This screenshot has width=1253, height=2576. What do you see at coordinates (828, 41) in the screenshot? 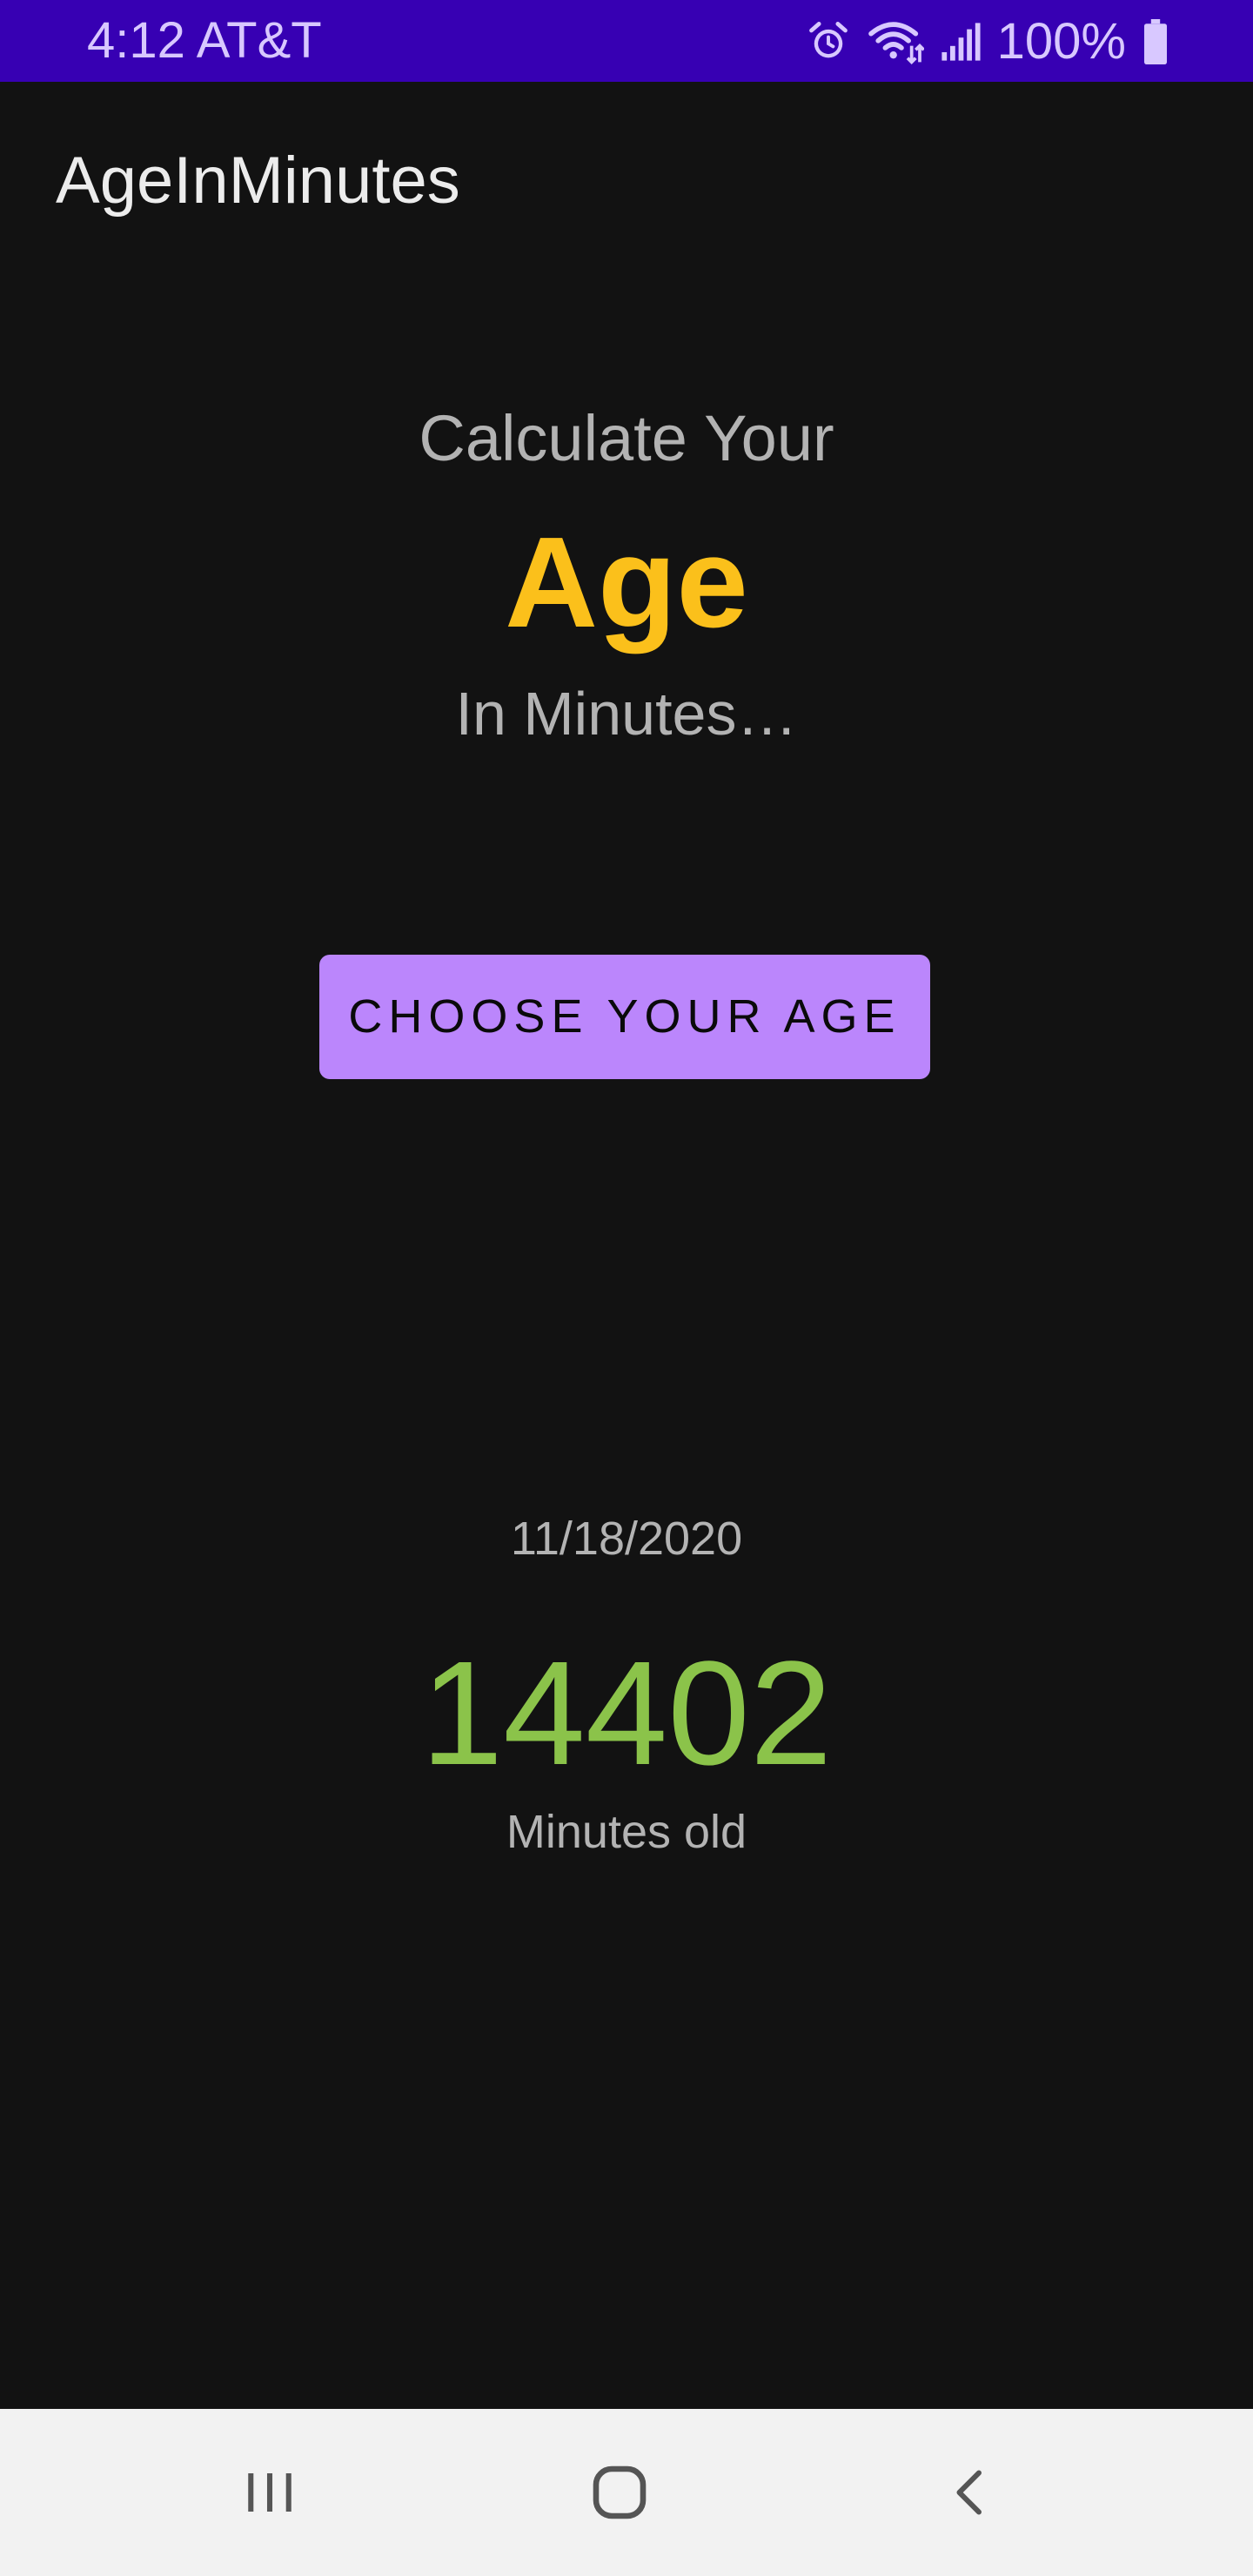
I see `alarm-icon` at bounding box center [828, 41].